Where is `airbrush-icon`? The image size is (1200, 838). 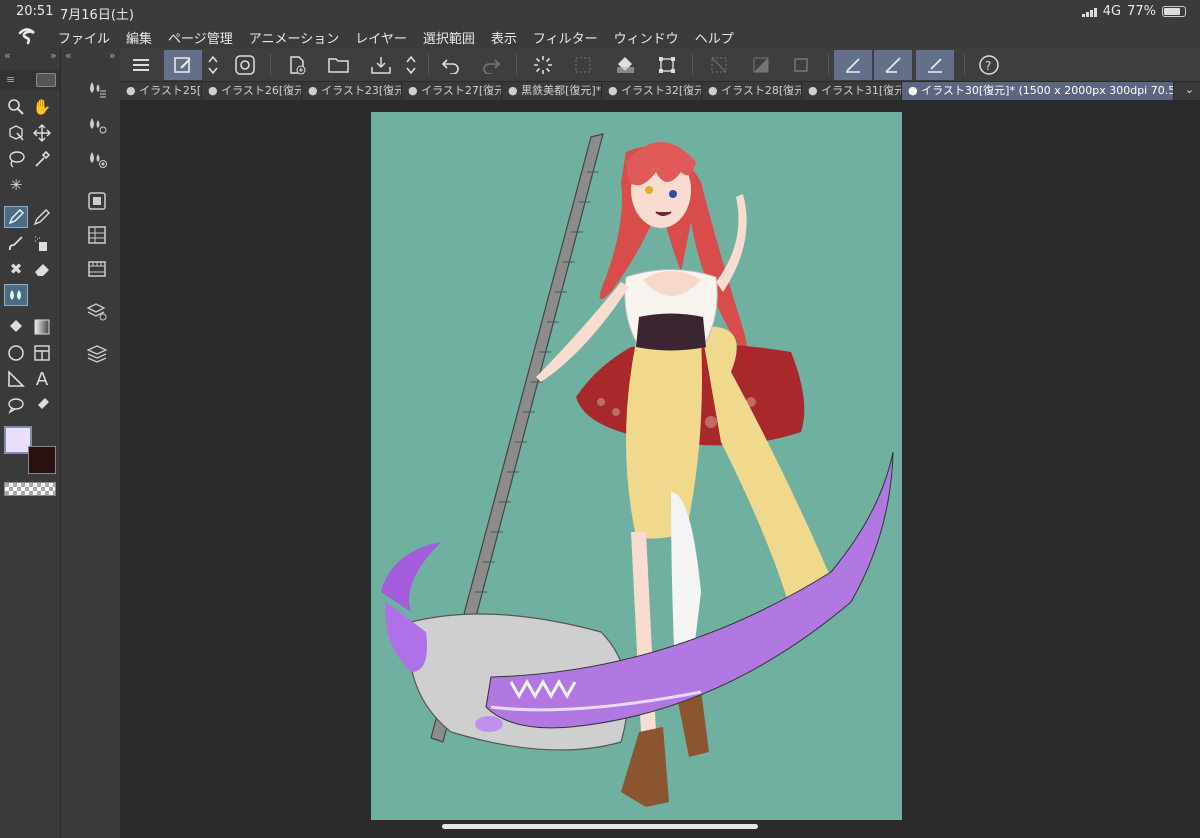
airbrush-icon is located at coordinates (42, 243).